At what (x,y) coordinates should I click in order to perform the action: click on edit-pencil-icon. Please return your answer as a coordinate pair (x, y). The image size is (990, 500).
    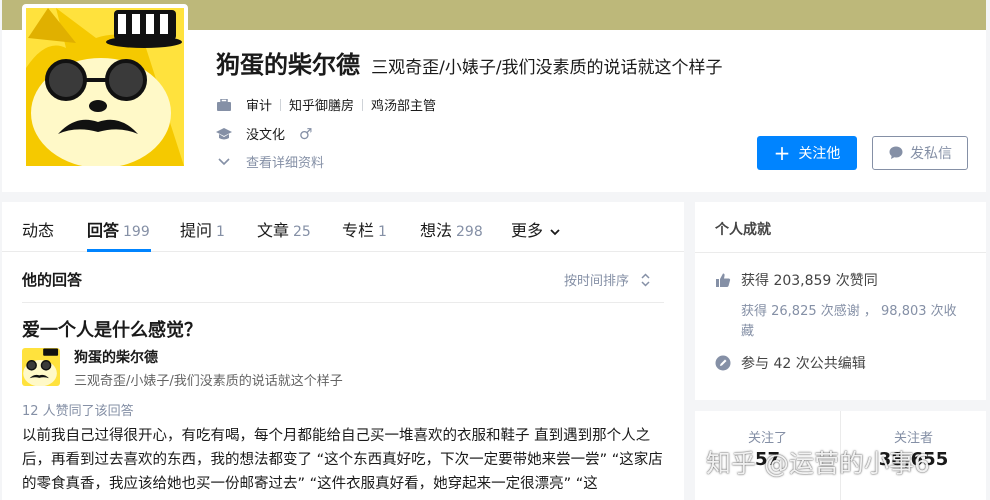
    Looking at the image, I should click on (723, 363).